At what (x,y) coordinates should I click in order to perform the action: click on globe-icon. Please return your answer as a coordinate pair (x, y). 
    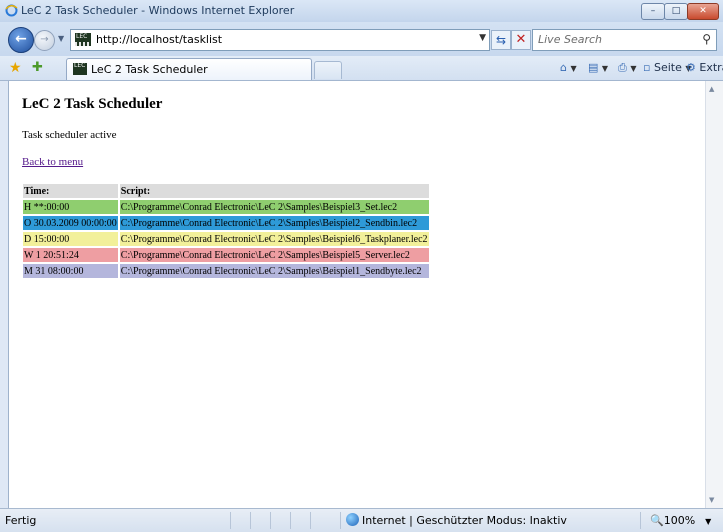
    Looking at the image, I should click on (352, 519).